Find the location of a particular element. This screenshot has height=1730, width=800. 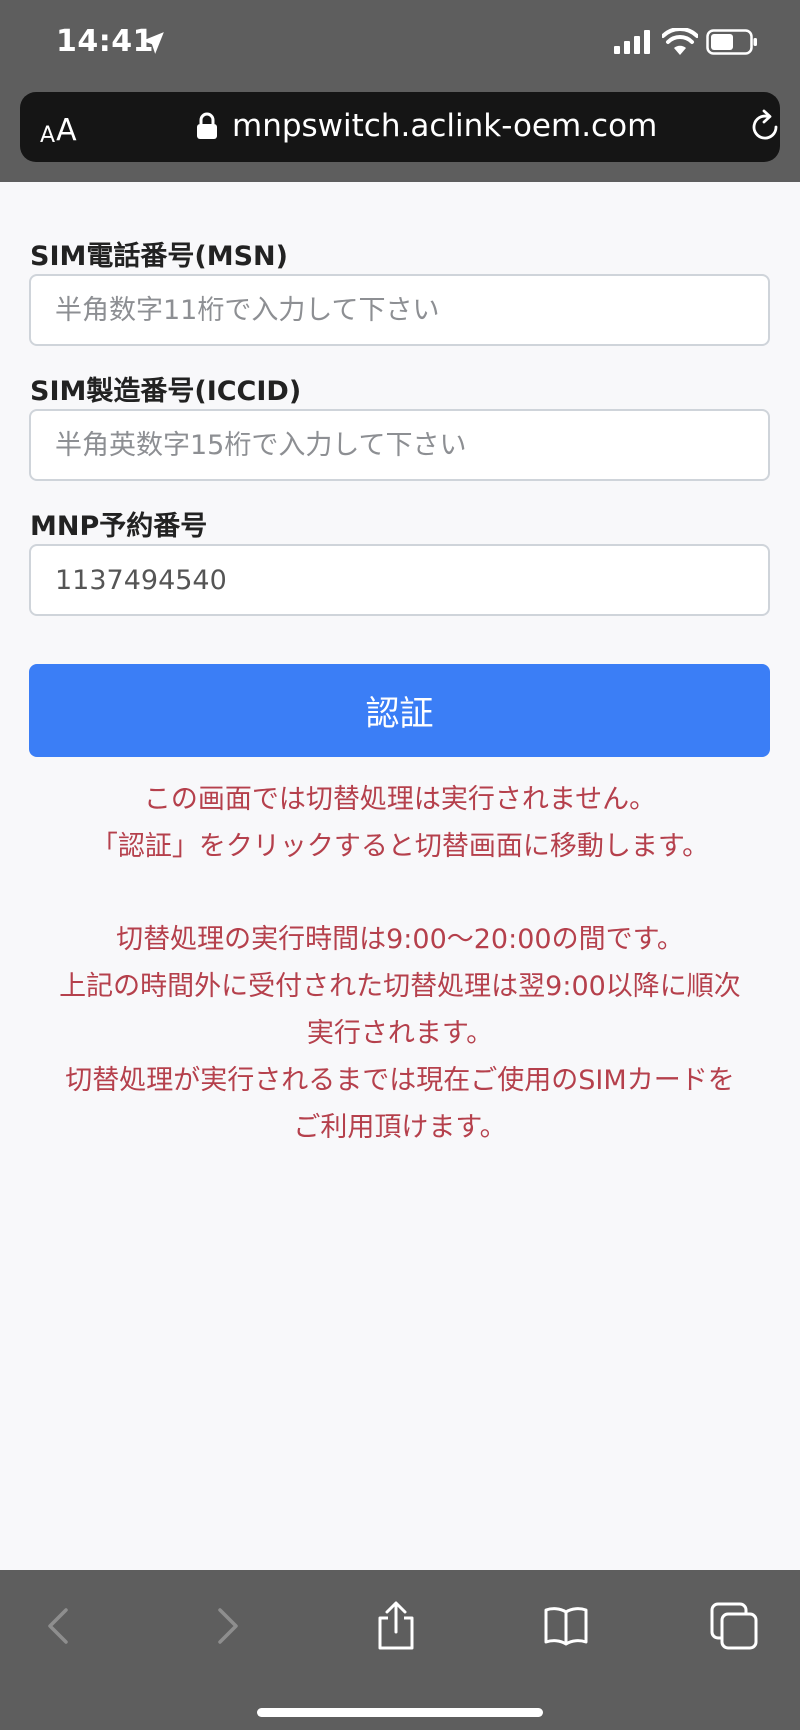

iccid-label: SIM製造番号(ICCID) is located at coordinates (166, 391).